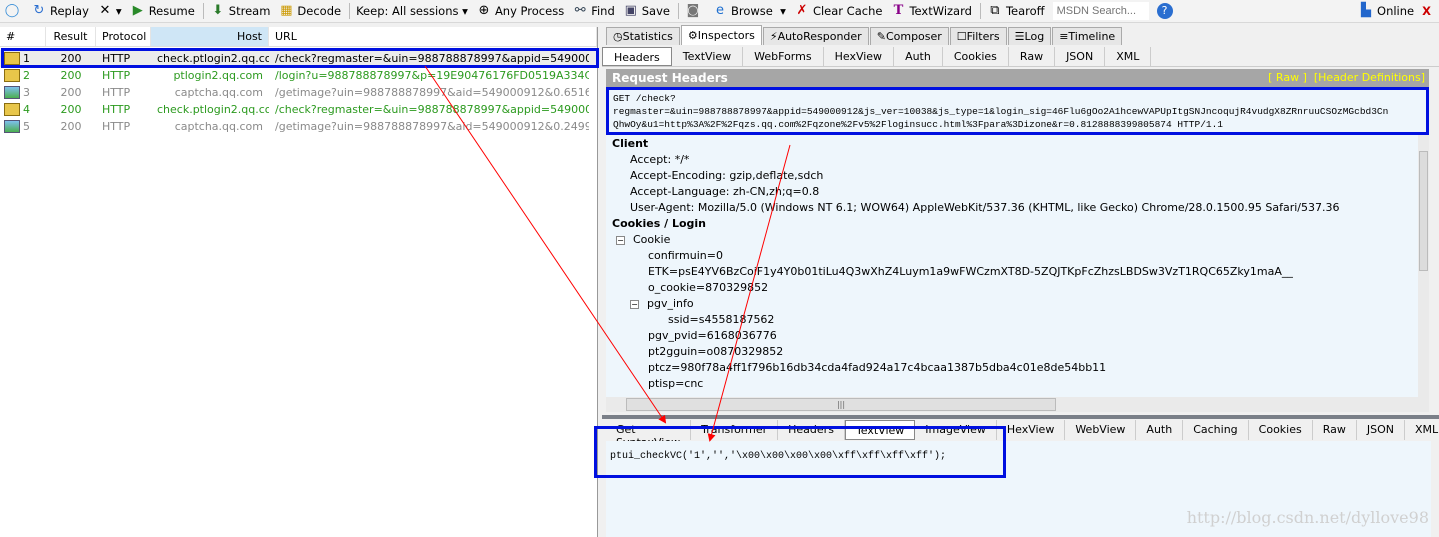  What do you see at coordinates (1032, 56) in the screenshot?
I see `request-tab-raw: Raw` at bounding box center [1032, 56].